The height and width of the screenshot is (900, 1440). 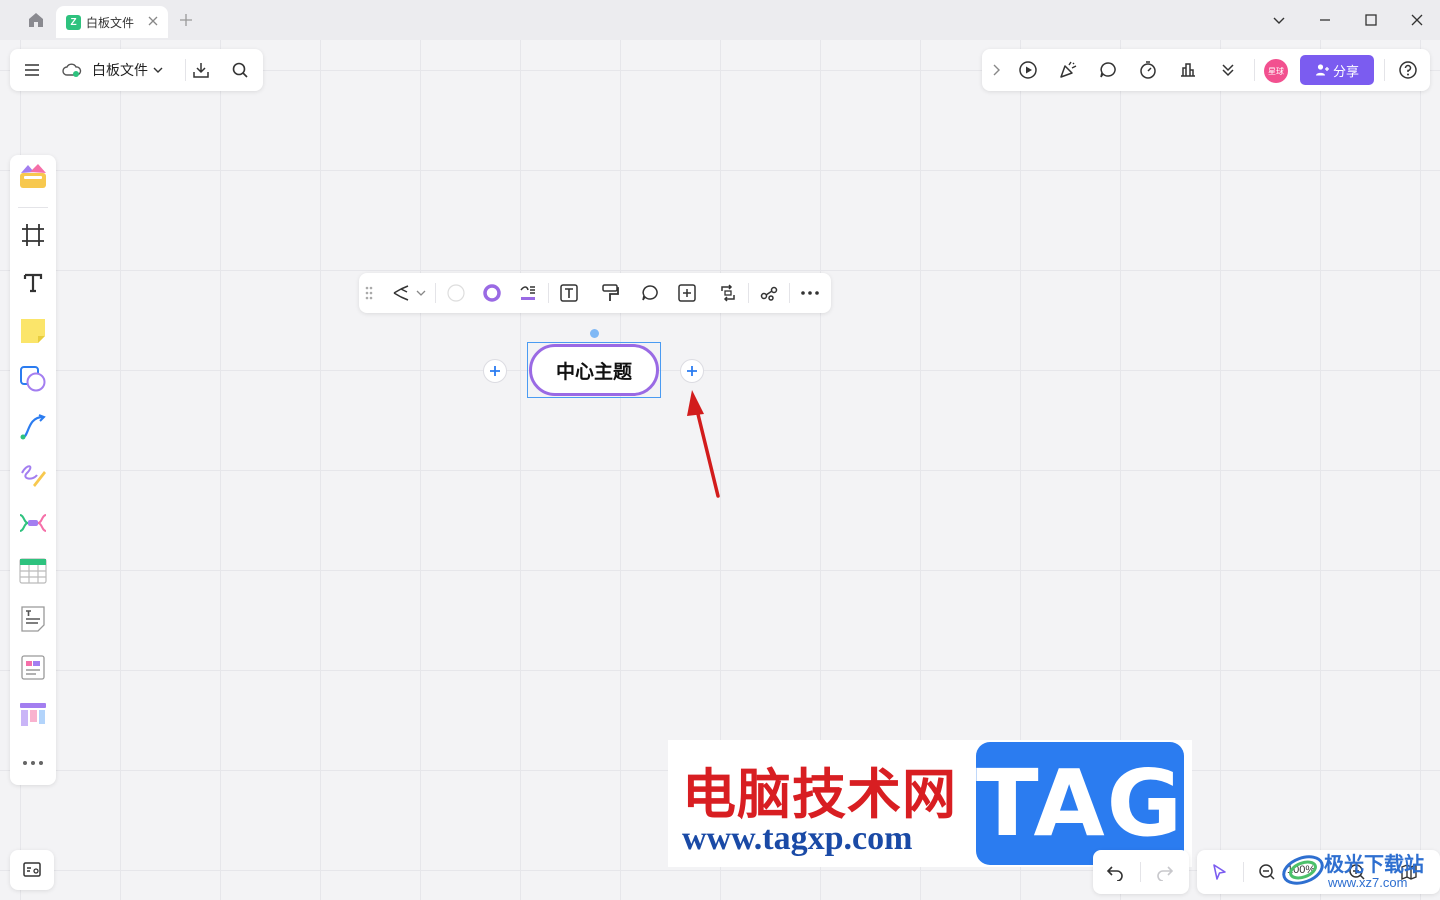 I want to click on share-button: 分享, so click(x=1337, y=70).